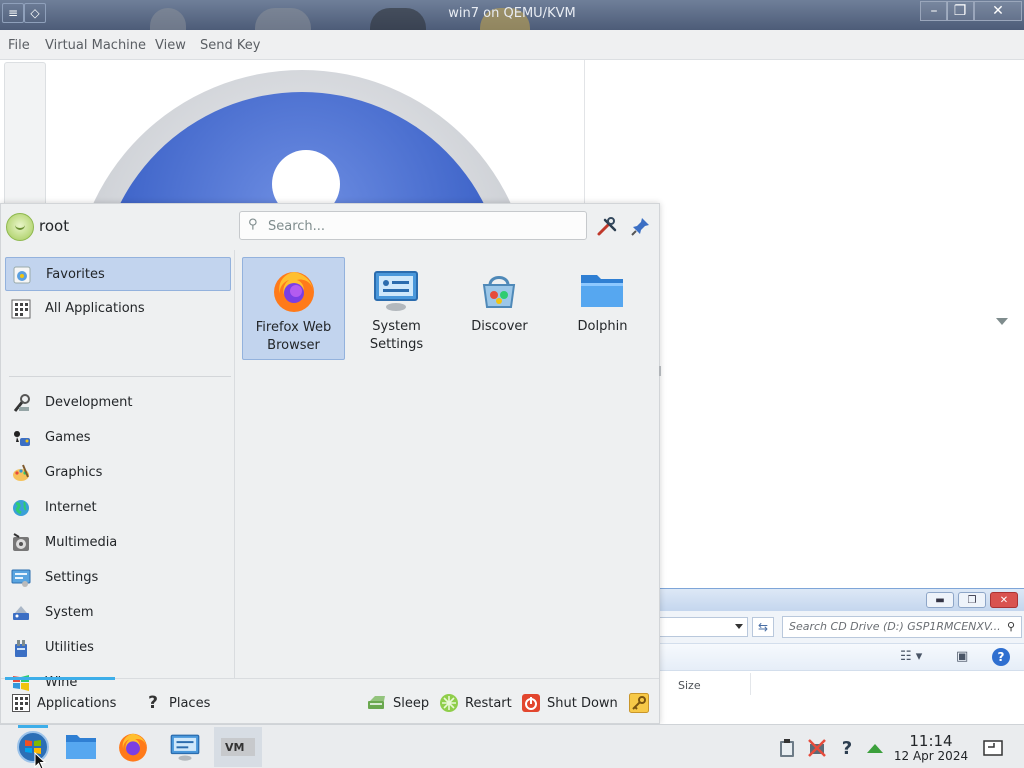 Image resolution: width=1024 pixels, height=768 pixels. Describe the element at coordinates (68, 437) in the screenshot. I see `category-label: Games` at that location.